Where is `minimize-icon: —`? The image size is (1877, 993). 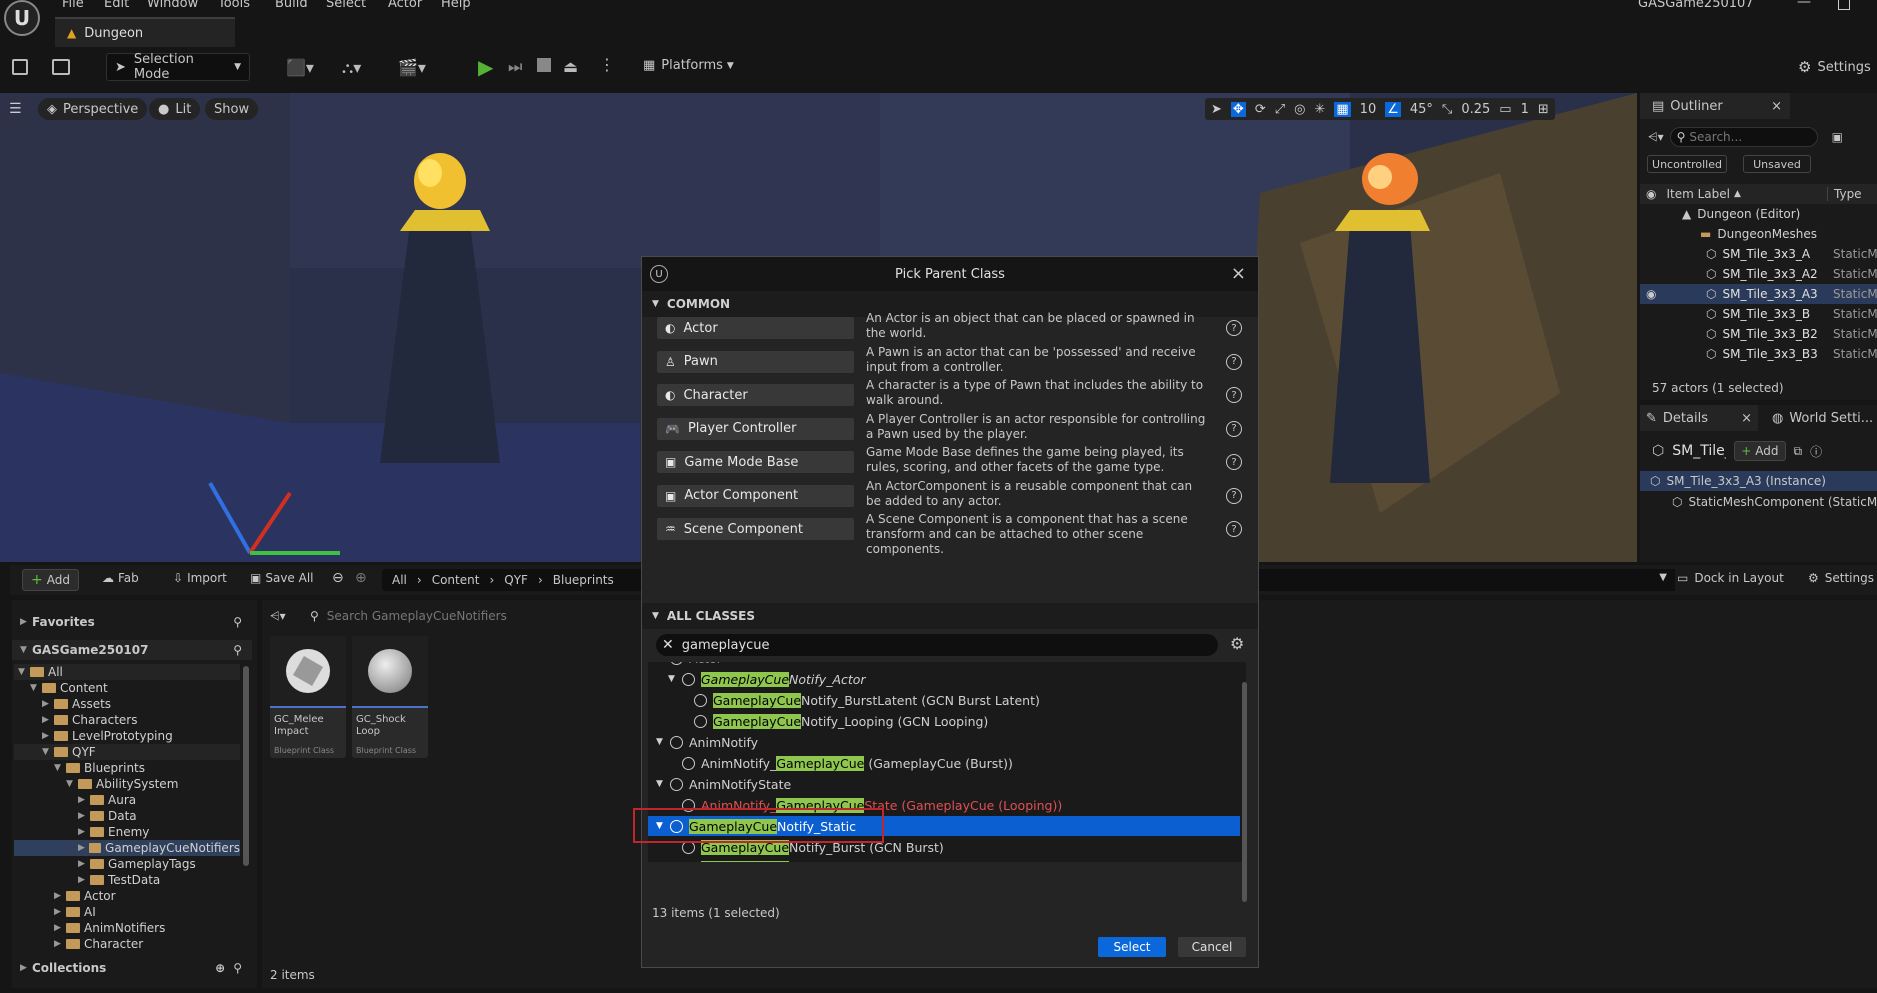 minimize-icon: — is located at coordinates (1804, 5).